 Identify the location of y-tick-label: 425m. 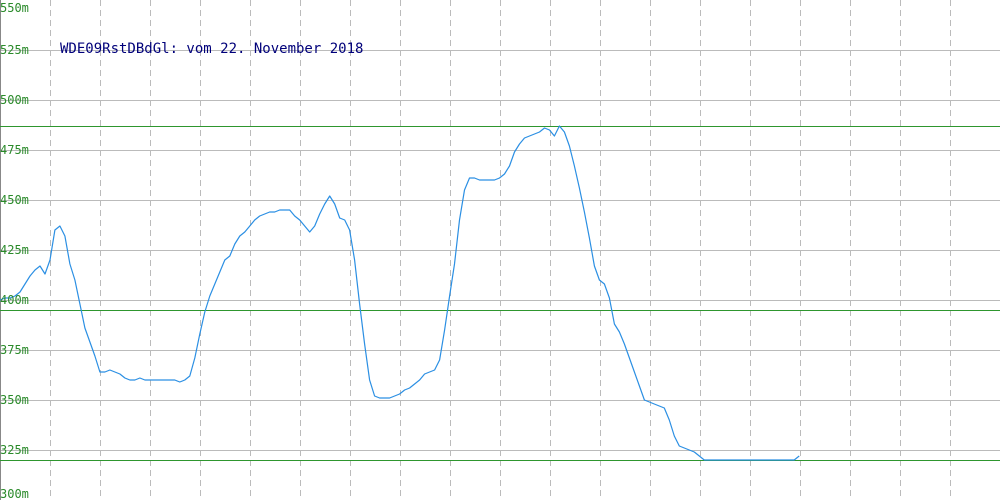
(14, 250).